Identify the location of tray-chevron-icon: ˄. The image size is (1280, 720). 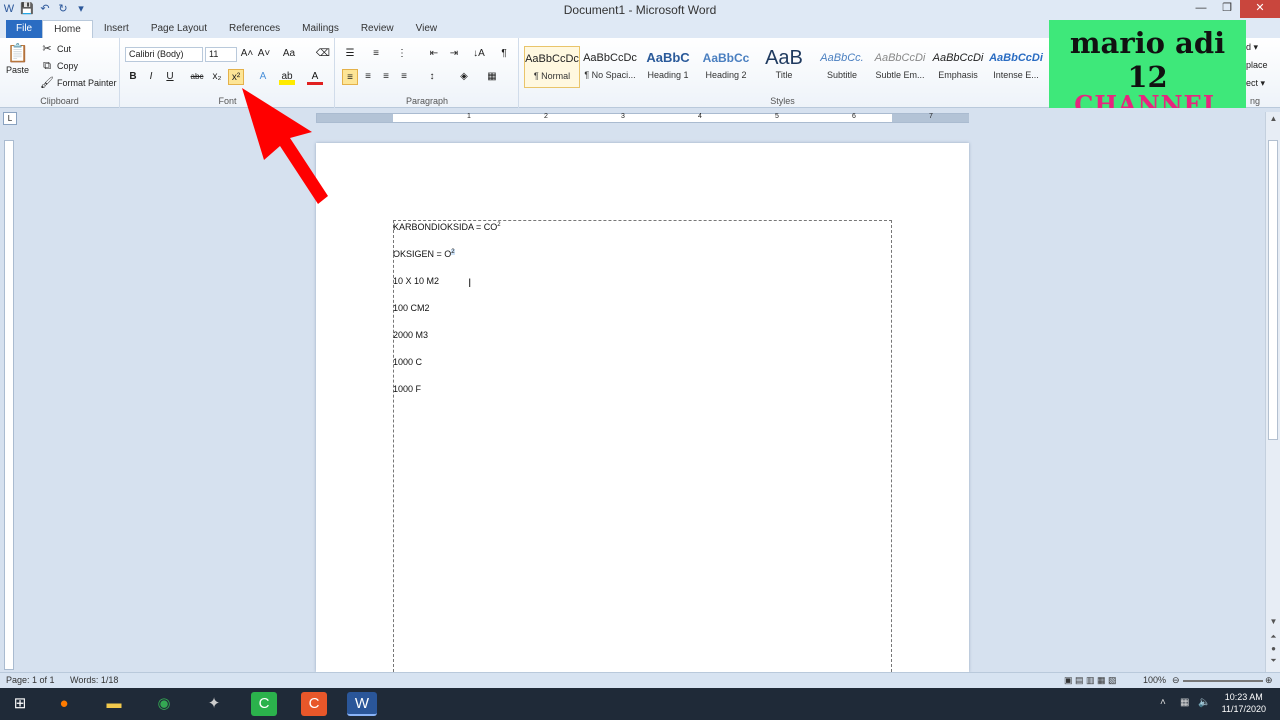
(1163, 702).